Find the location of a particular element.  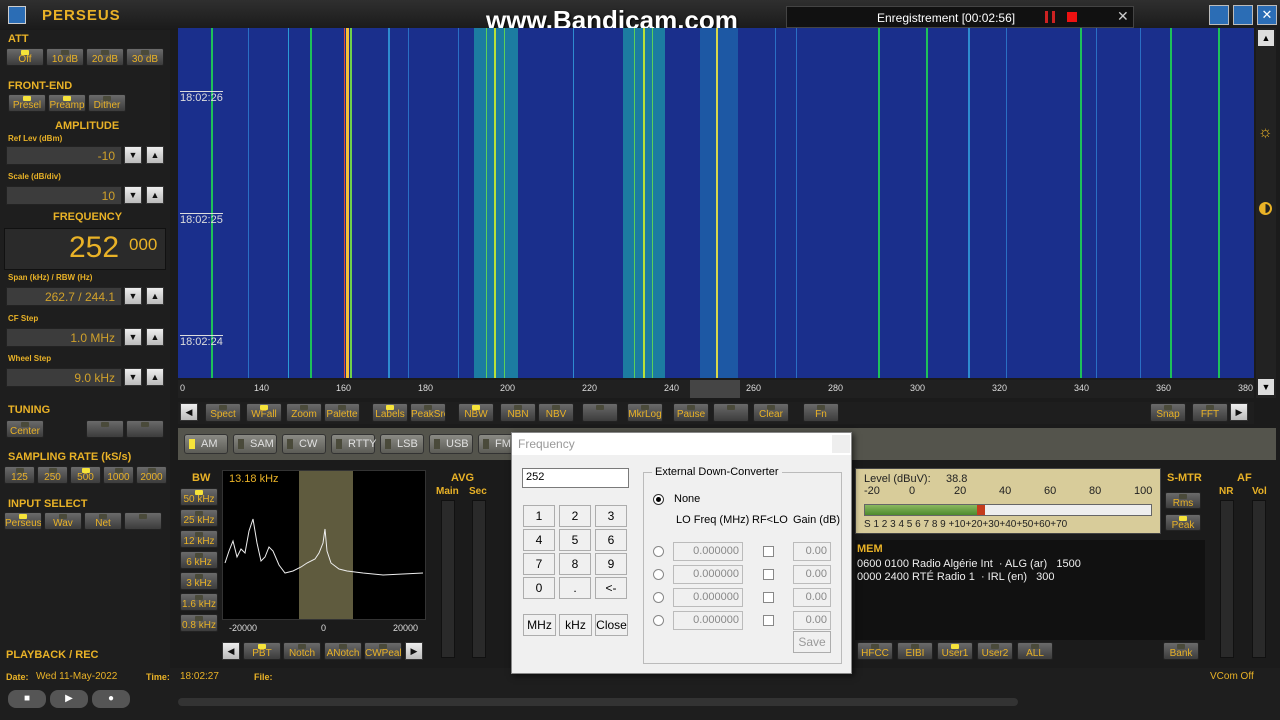

frontend-button: Presel is located at coordinates (27, 103).